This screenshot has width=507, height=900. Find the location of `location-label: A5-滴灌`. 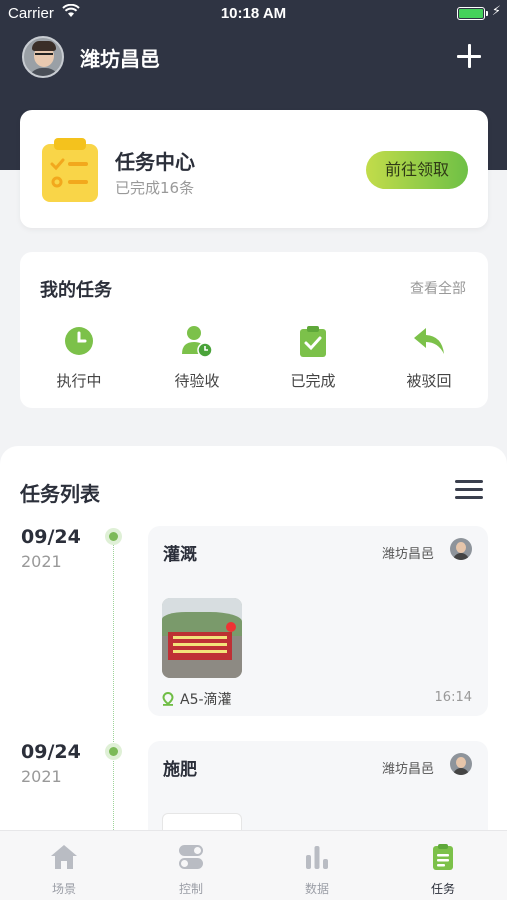

location-label: A5-滴灌 is located at coordinates (206, 700).